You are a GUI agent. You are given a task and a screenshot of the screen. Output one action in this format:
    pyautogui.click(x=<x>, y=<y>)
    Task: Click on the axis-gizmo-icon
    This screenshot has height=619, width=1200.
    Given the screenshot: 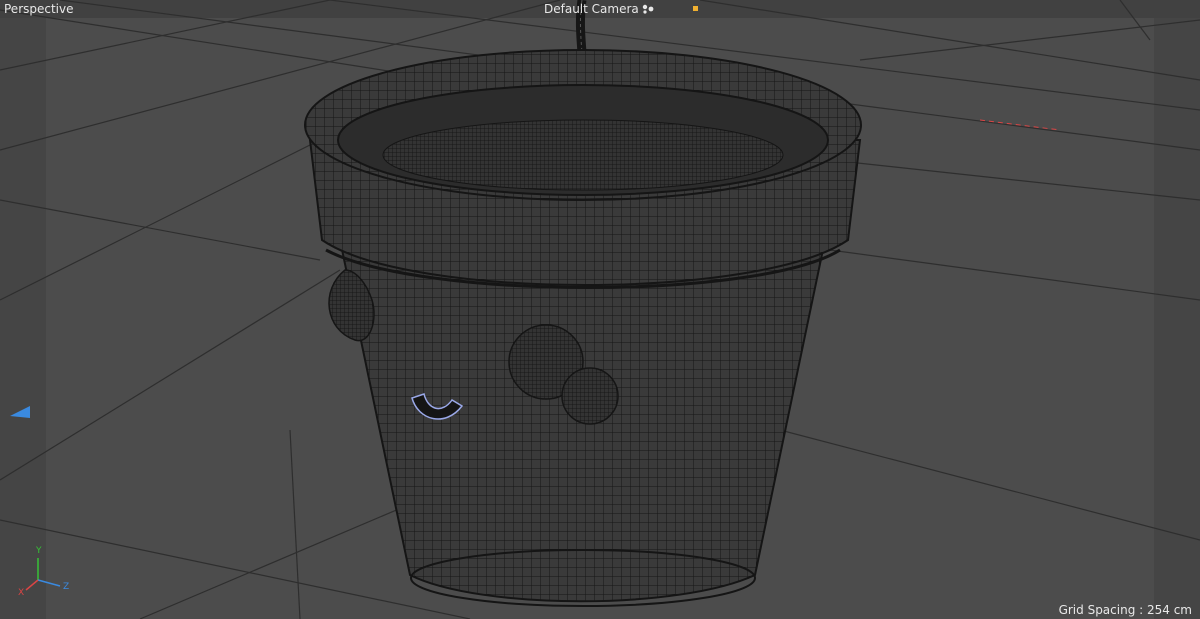 What is the action you would take?
    pyautogui.click(x=43, y=574)
    